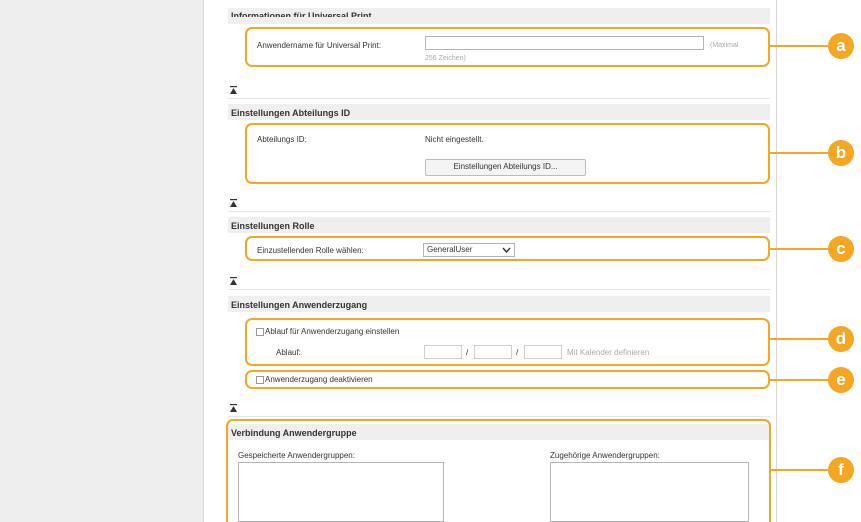  I want to click on callout-c: c, so click(841, 249).